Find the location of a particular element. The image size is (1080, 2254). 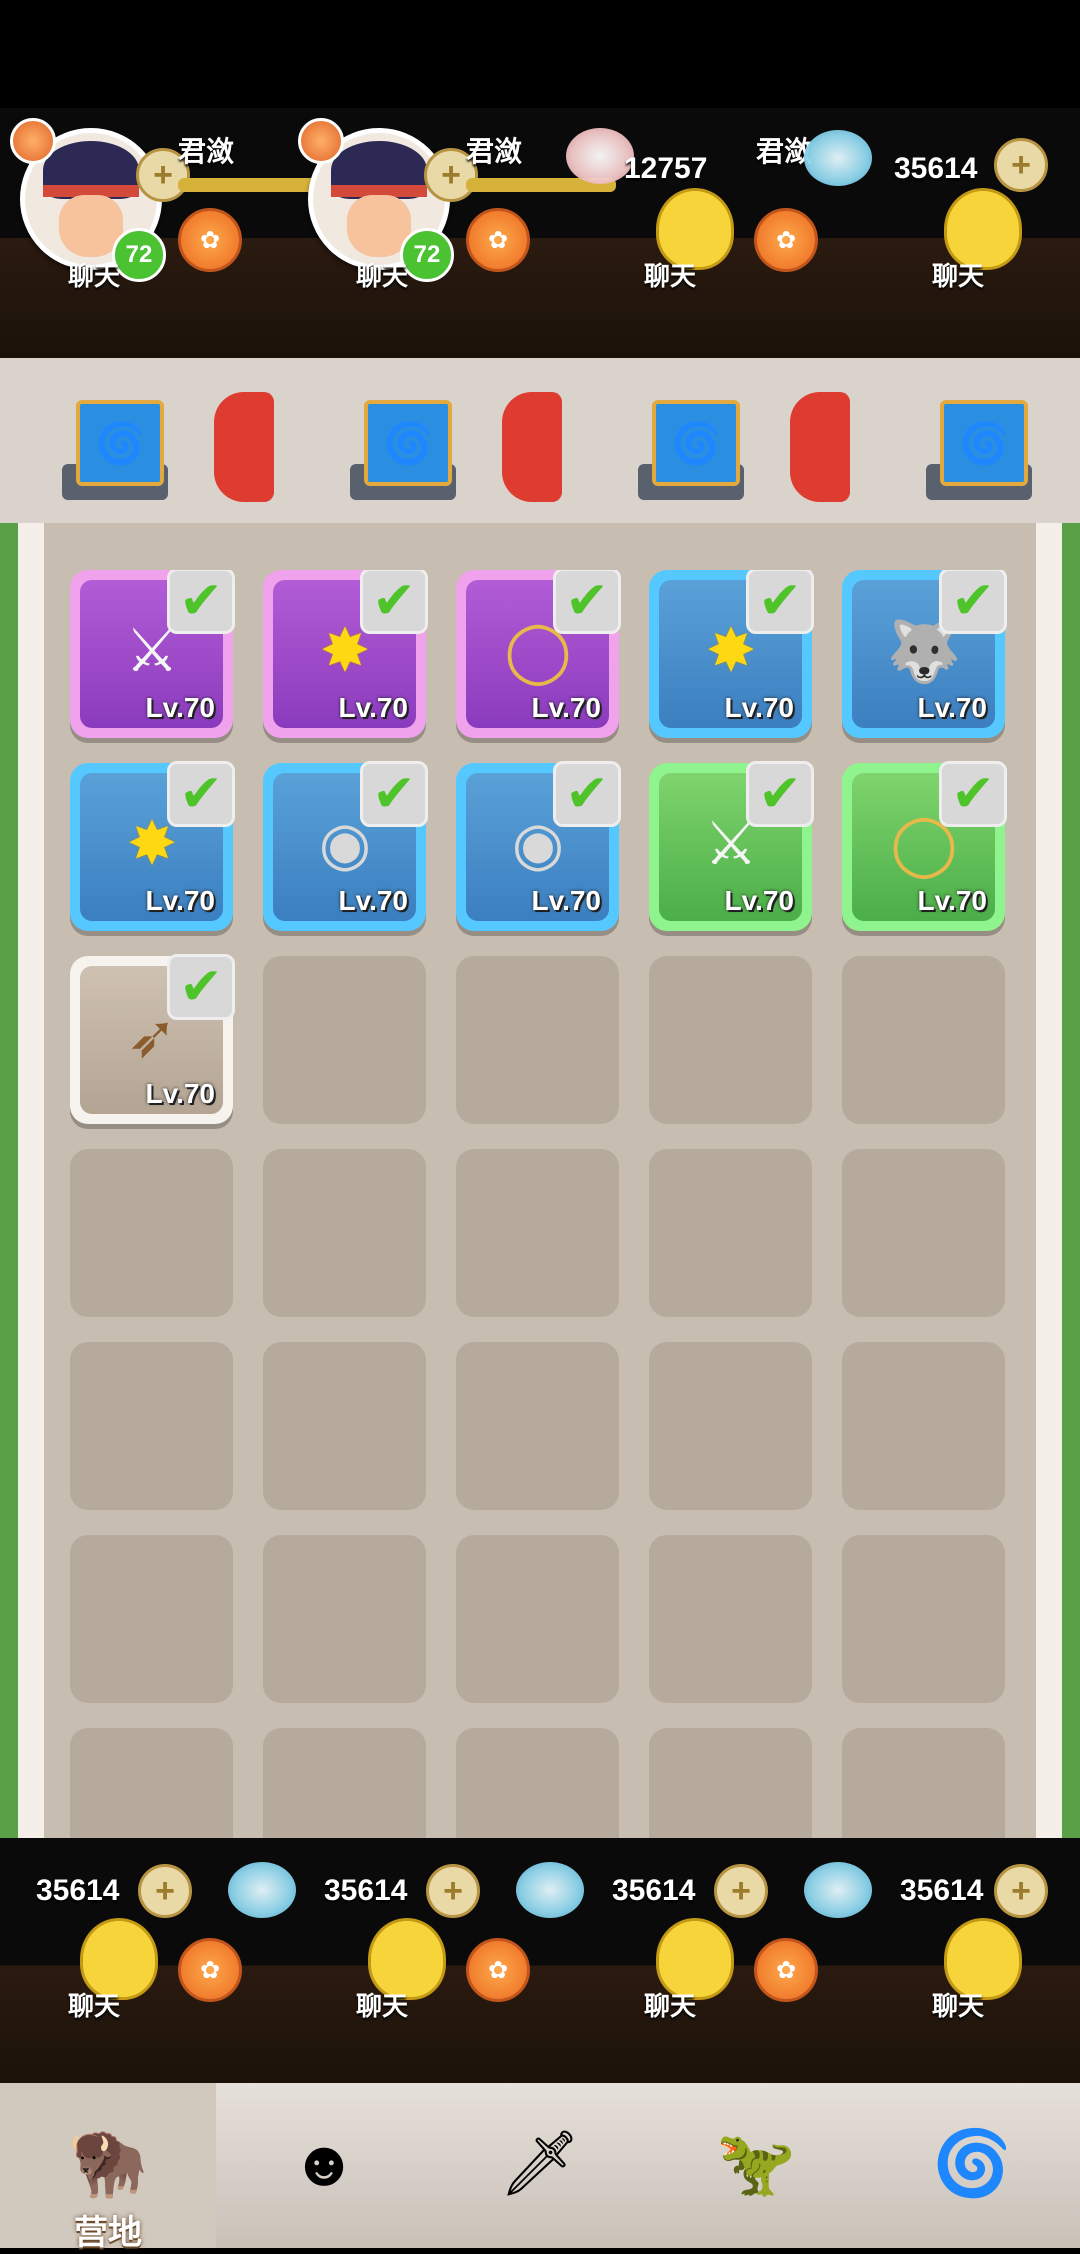

nav-item-0: 🦬 营地 is located at coordinates (108, 2167).